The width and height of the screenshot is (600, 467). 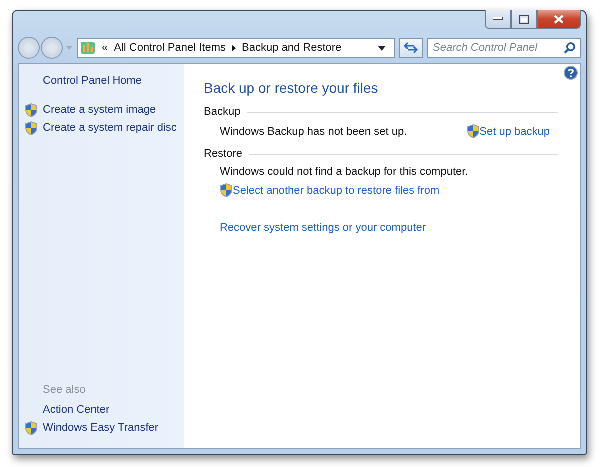 What do you see at coordinates (105, 48) in the screenshot?
I see `overflow-chevron: «` at bounding box center [105, 48].